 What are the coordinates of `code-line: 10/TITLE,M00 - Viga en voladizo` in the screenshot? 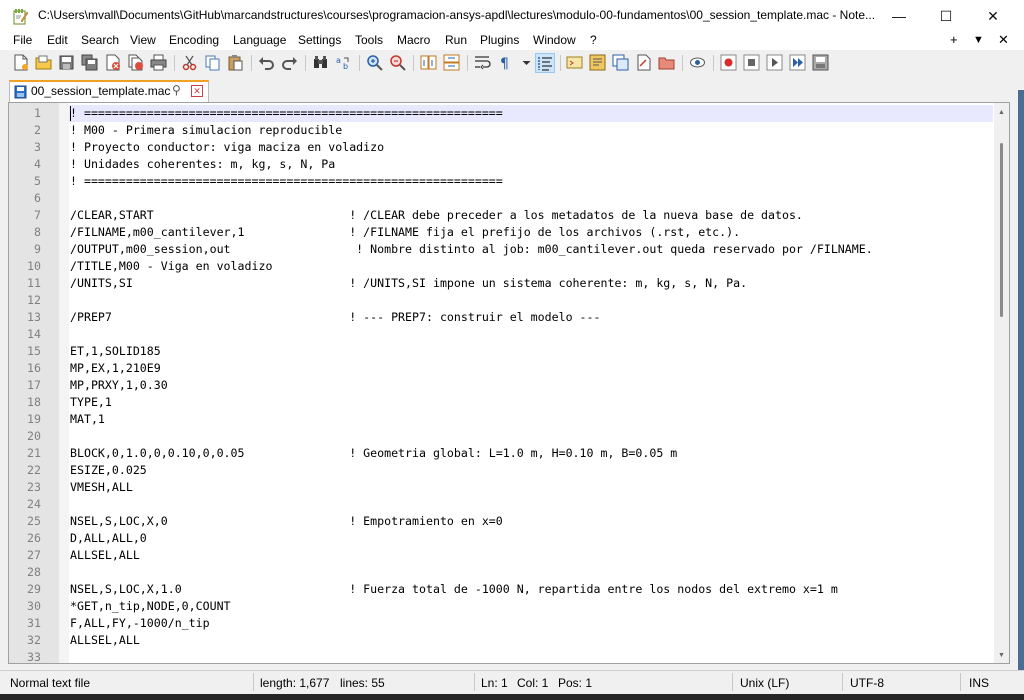 It's located at (510, 266).